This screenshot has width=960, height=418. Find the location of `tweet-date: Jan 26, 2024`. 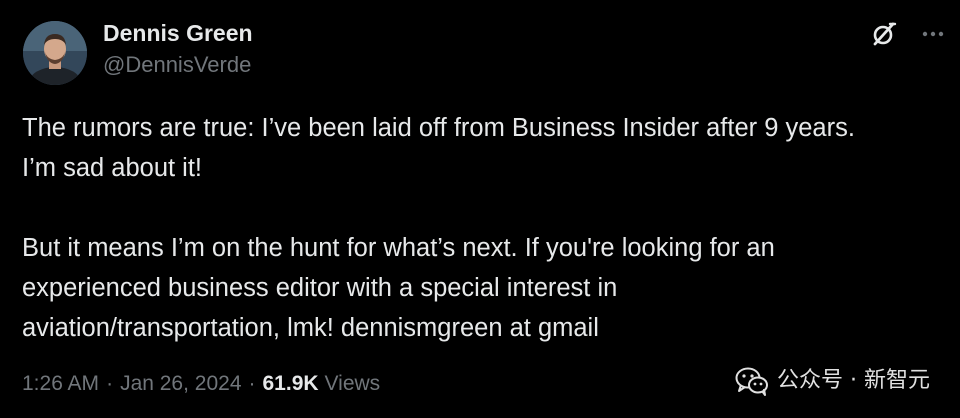

tweet-date: Jan 26, 2024 is located at coordinates (180, 384).